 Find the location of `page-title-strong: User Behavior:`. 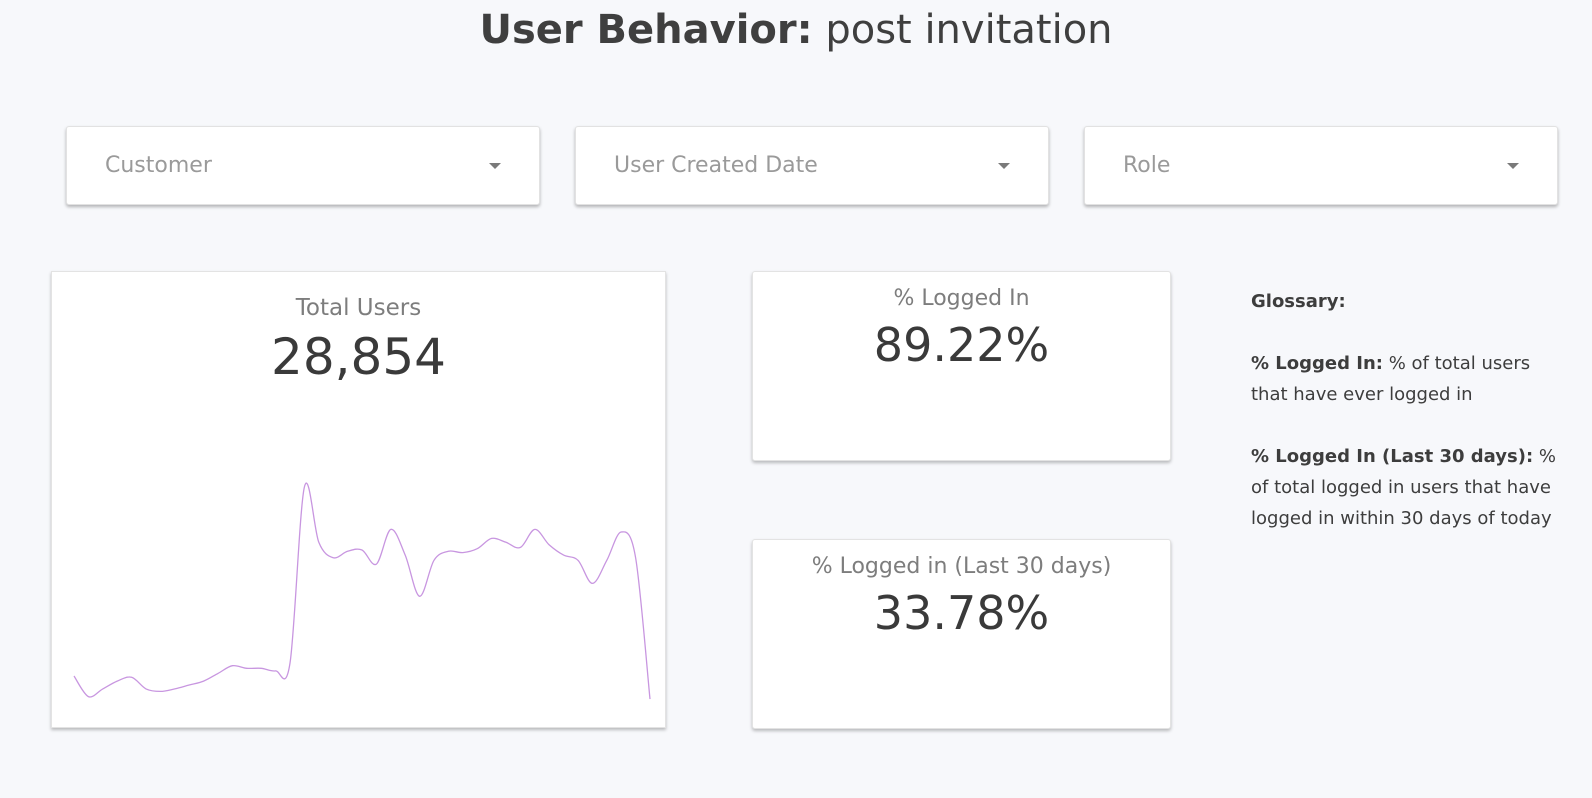

page-title-strong: User Behavior: is located at coordinates (646, 30).